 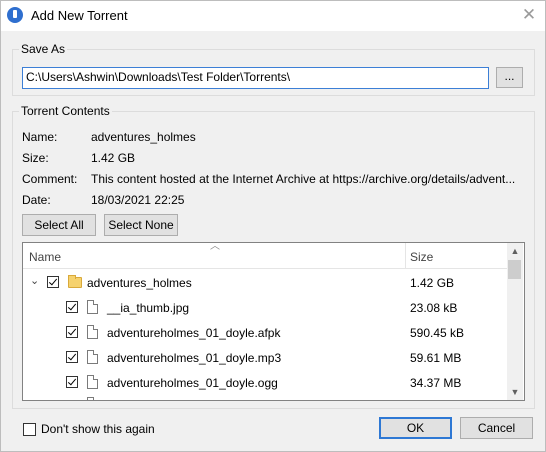 I want to click on file-name: adventureholmes_01_doyle.afpk, so click(x=194, y=333).